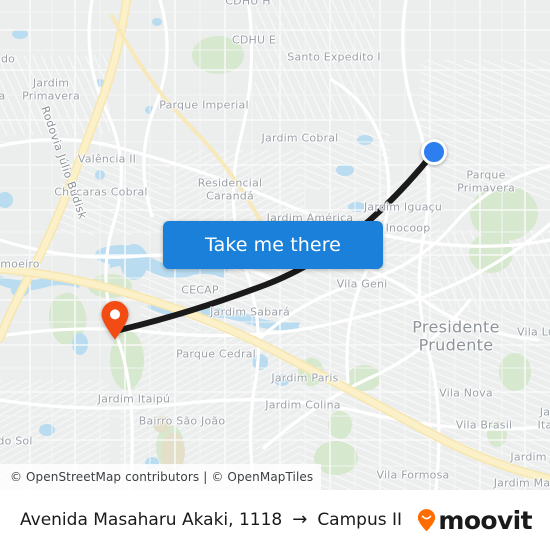  I want to click on route-summary: Avenida Masaharu Akaki, 1118 → Campus II, so click(218, 520).